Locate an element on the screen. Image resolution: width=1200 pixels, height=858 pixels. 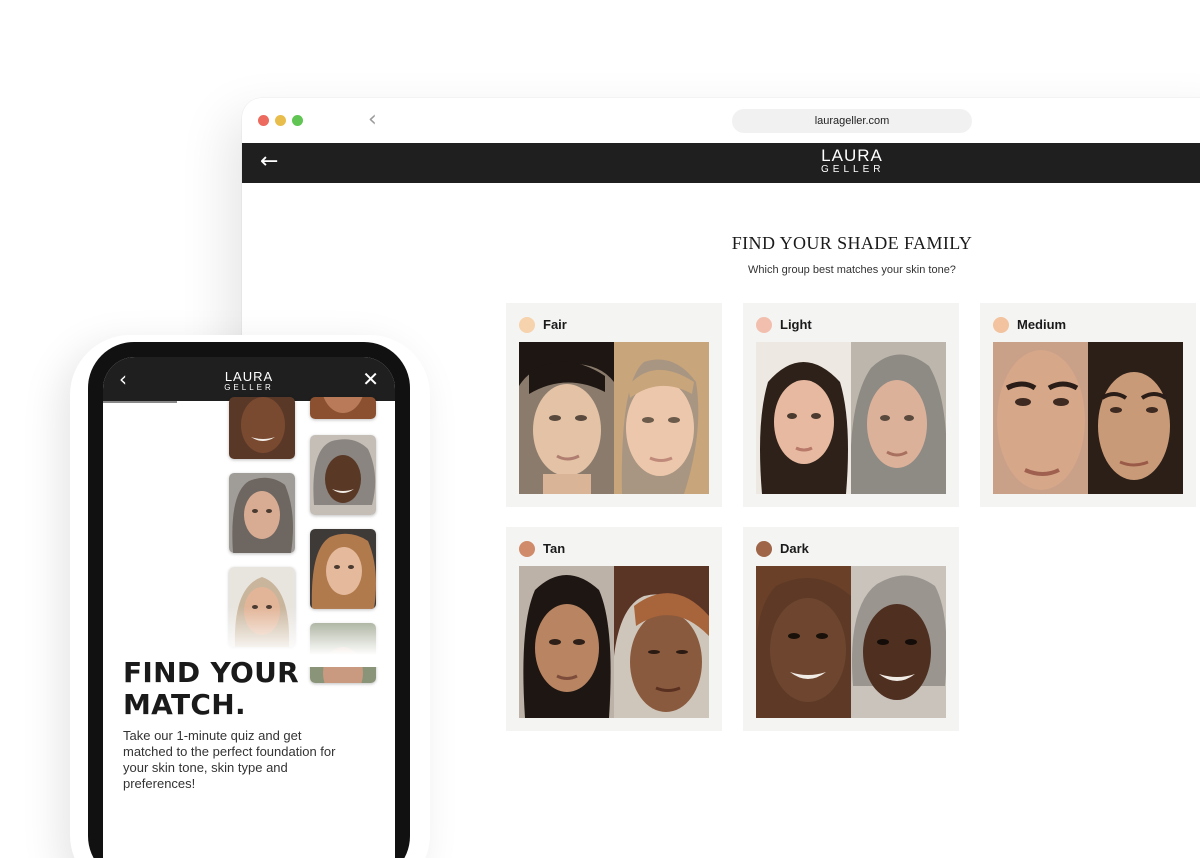
phone-header: ‹ LAURA GELLER ✕ is located at coordinates (249, 379).